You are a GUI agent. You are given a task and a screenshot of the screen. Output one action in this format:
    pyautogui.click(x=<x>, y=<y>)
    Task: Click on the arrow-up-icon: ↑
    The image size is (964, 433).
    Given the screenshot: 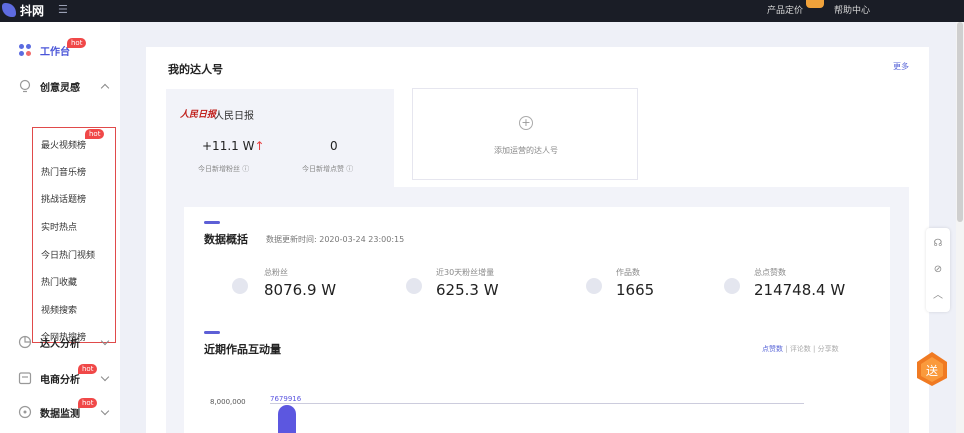 What is the action you would take?
    pyautogui.click(x=259, y=146)
    